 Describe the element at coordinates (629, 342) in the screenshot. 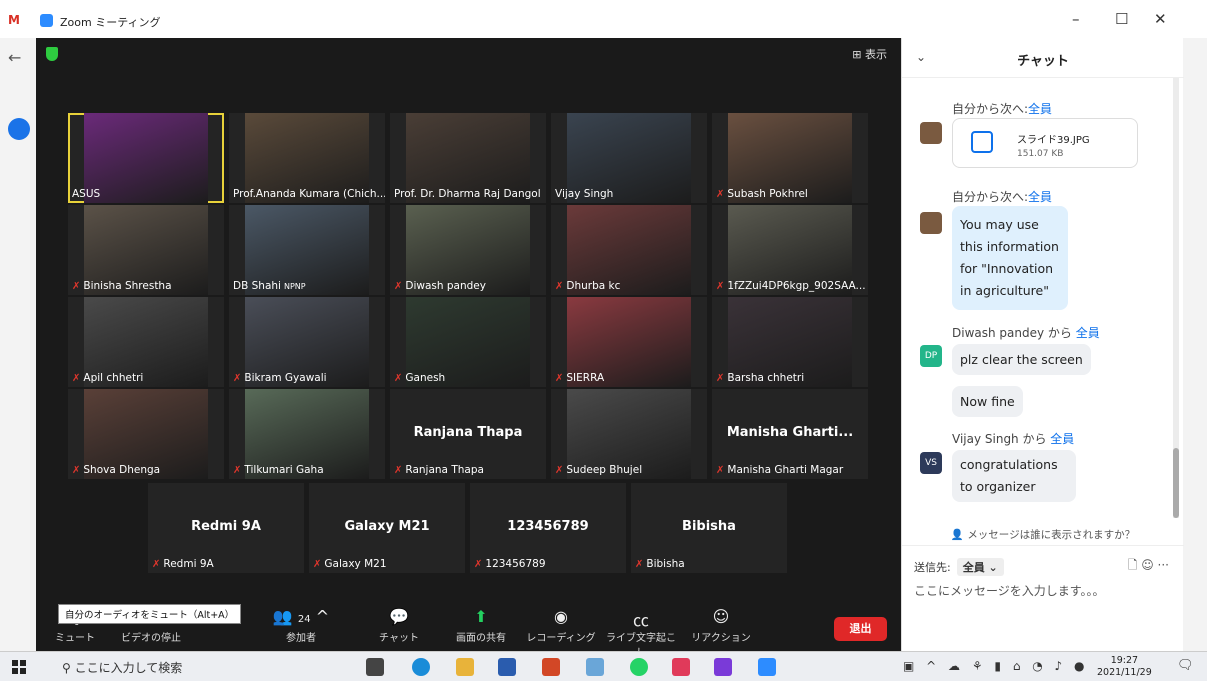

I see `participant-tile: ✗ SIERRA` at that location.